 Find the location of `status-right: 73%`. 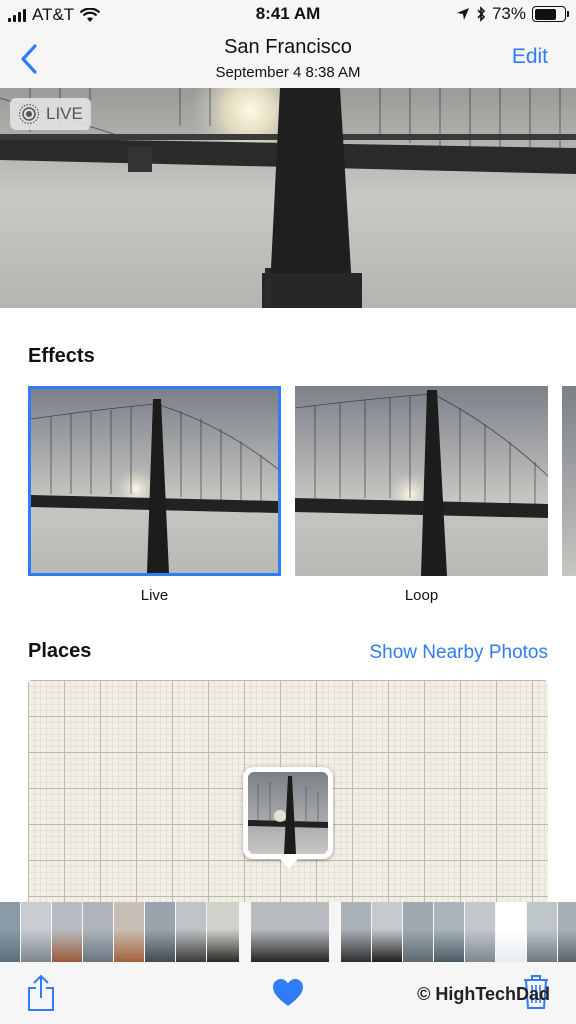

status-right: 73% is located at coordinates (512, 14).